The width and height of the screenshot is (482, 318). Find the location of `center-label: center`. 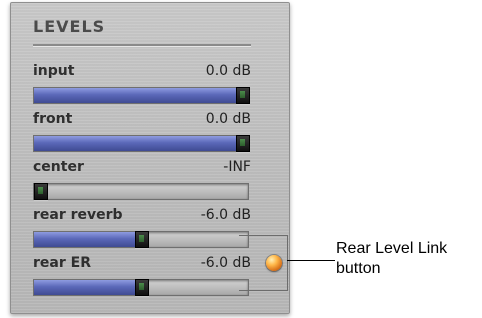

center-label: center is located at coordinates (58, 167).